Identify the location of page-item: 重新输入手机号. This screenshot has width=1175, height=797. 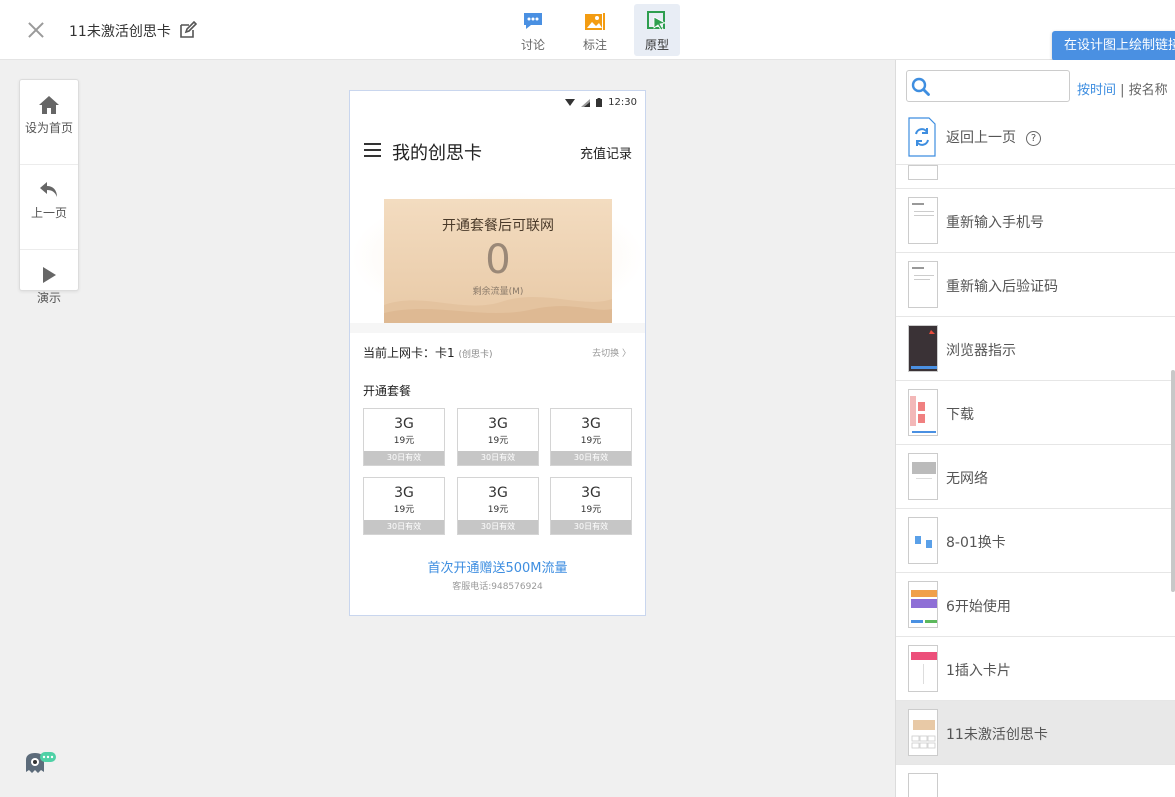
(1035, 221).